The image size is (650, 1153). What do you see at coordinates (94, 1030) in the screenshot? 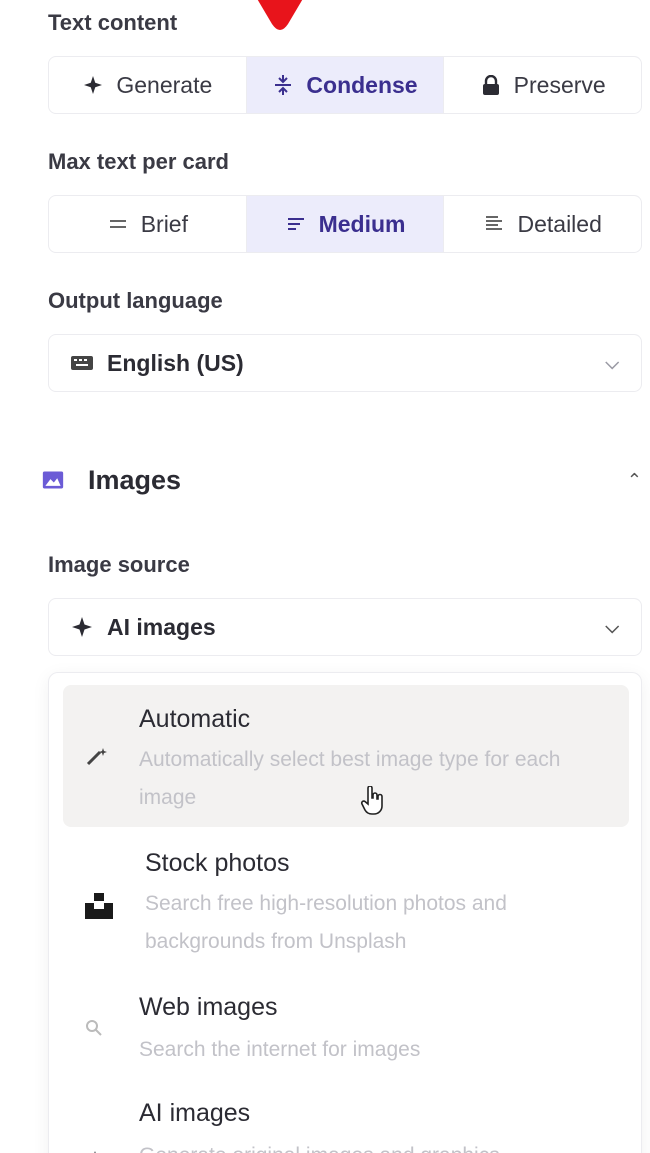
I see `search-icon` at bounding box center [94, 1030].